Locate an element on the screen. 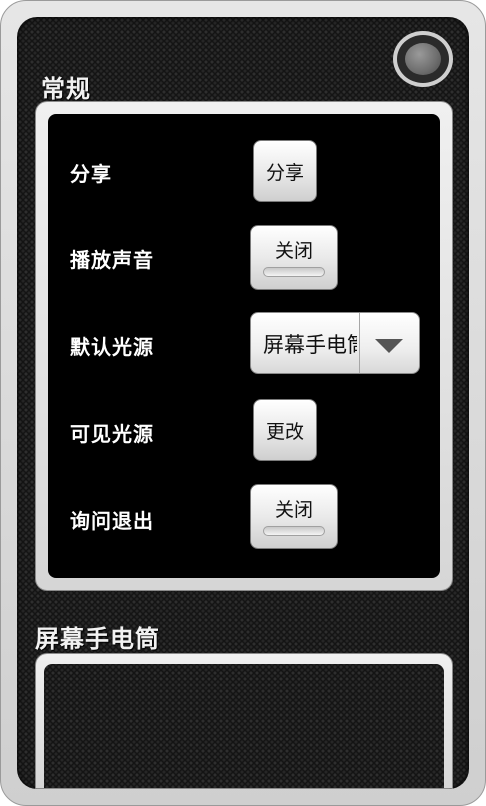  default-light-source-label: 默认光源 is located at coordinates (112, 347).